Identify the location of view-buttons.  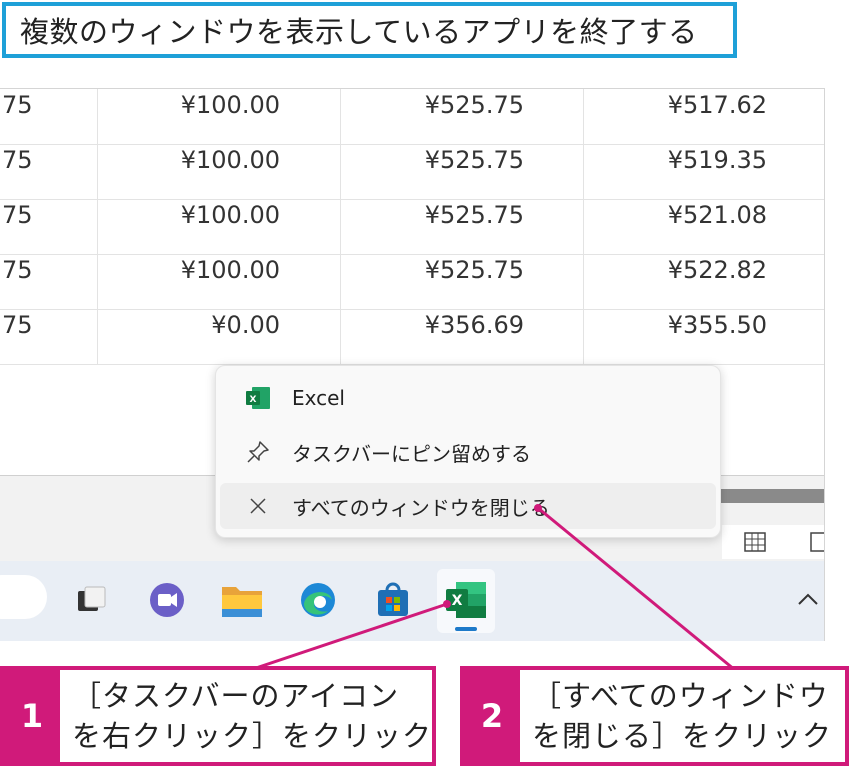
(773, 542).